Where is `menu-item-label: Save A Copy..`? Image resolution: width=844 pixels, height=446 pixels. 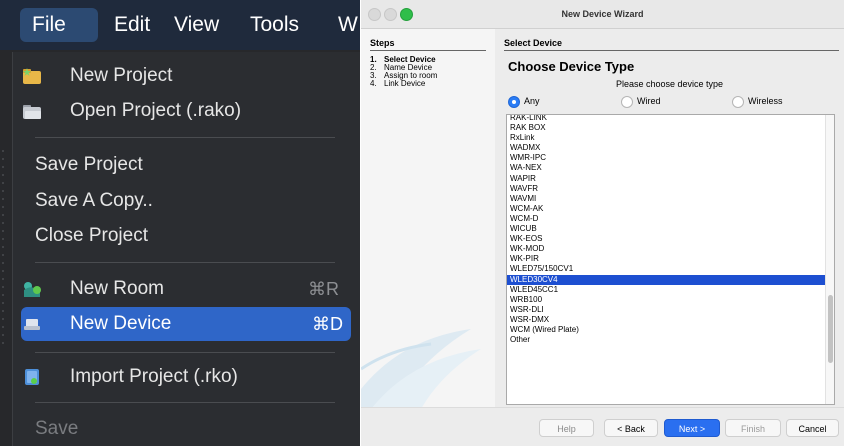 menu-item-label: Save A Copy.. is located at coordinates (94, 200).